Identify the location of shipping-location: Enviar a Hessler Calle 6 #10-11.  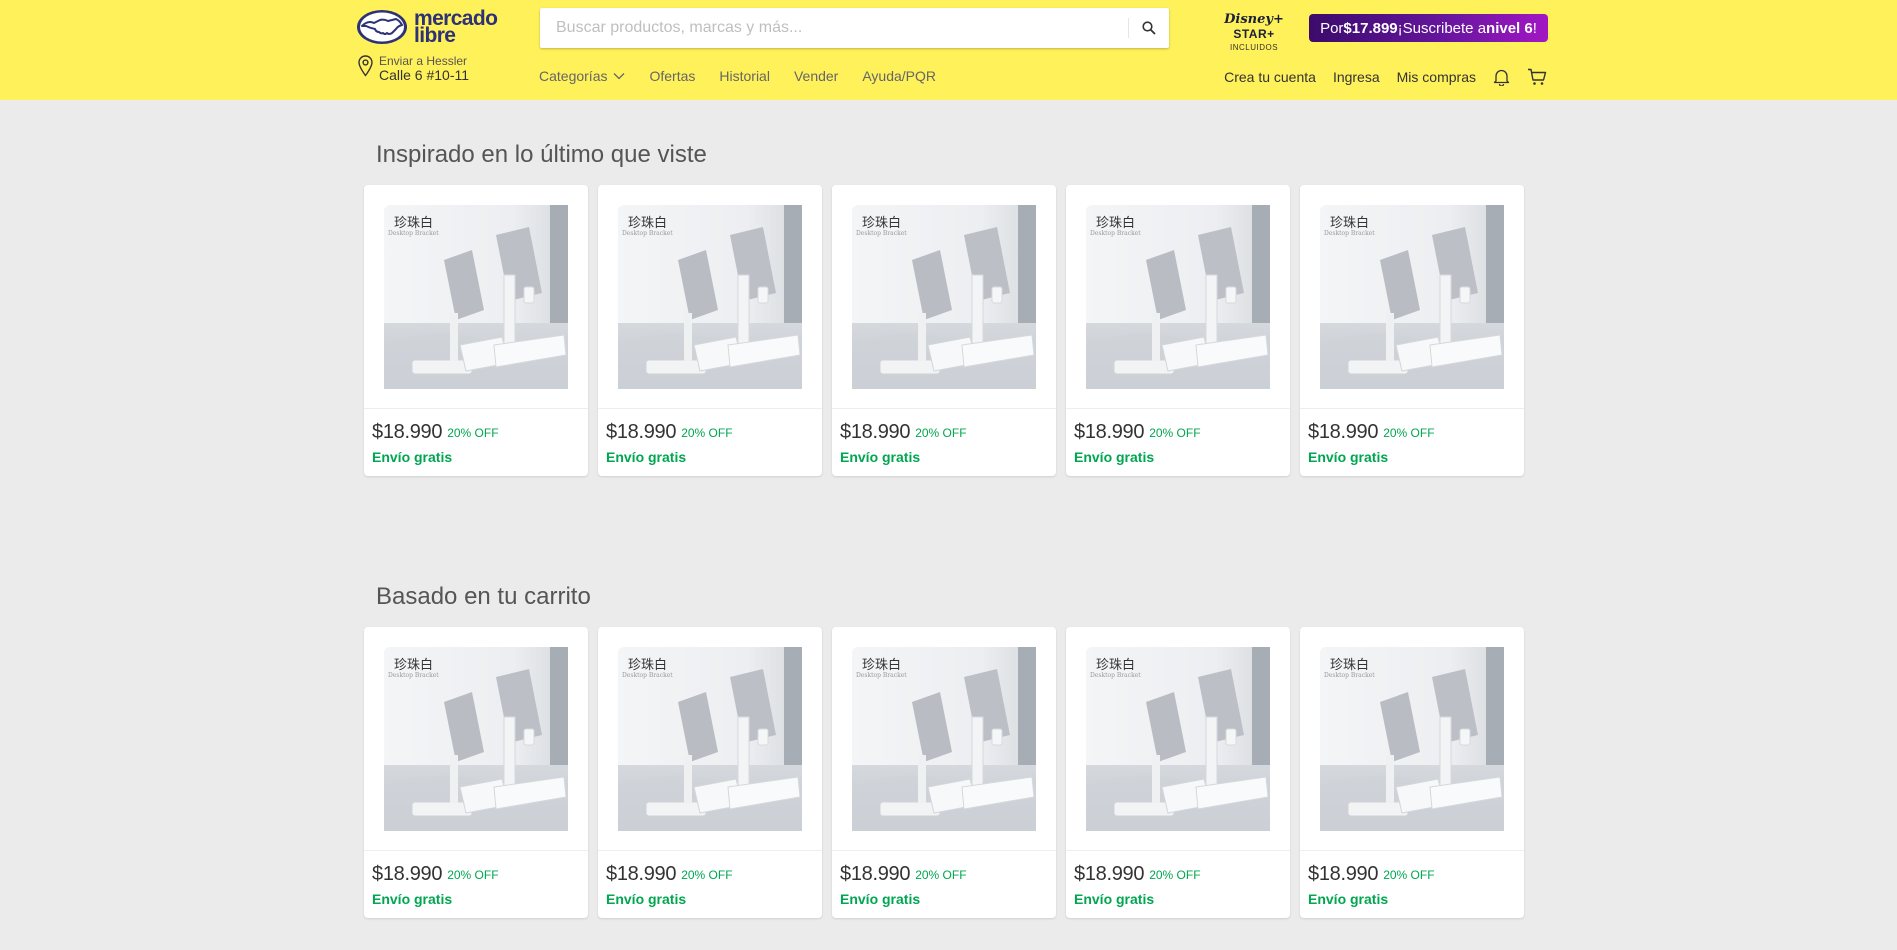
(413, 69).